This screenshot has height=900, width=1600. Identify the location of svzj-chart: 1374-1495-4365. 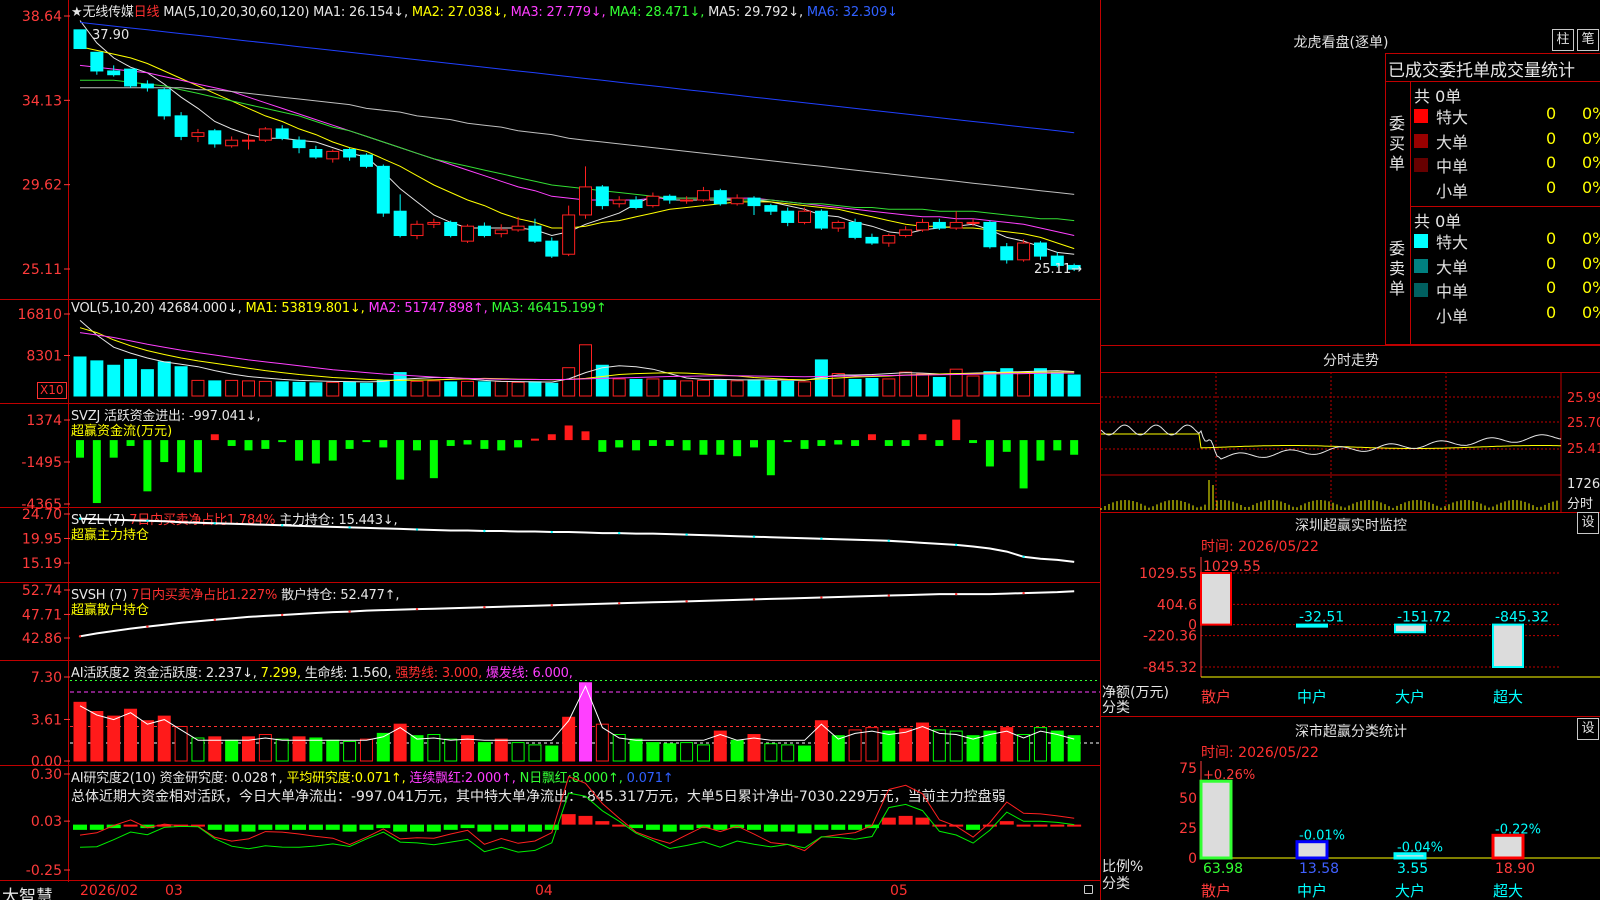
(550, 458).